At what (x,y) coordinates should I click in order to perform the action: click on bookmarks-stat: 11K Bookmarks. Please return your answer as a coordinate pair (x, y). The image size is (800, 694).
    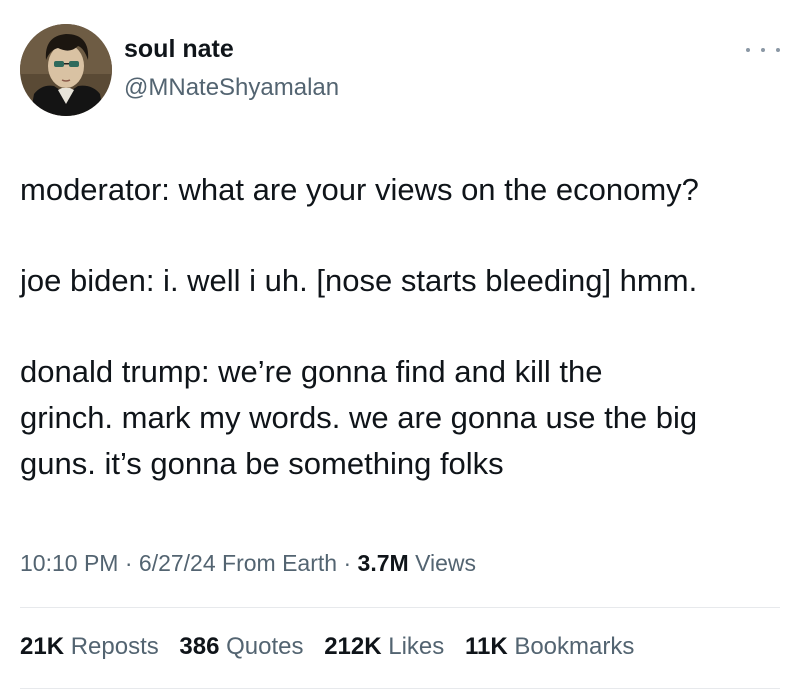
    Looking at the image, I should click on (549, 646).